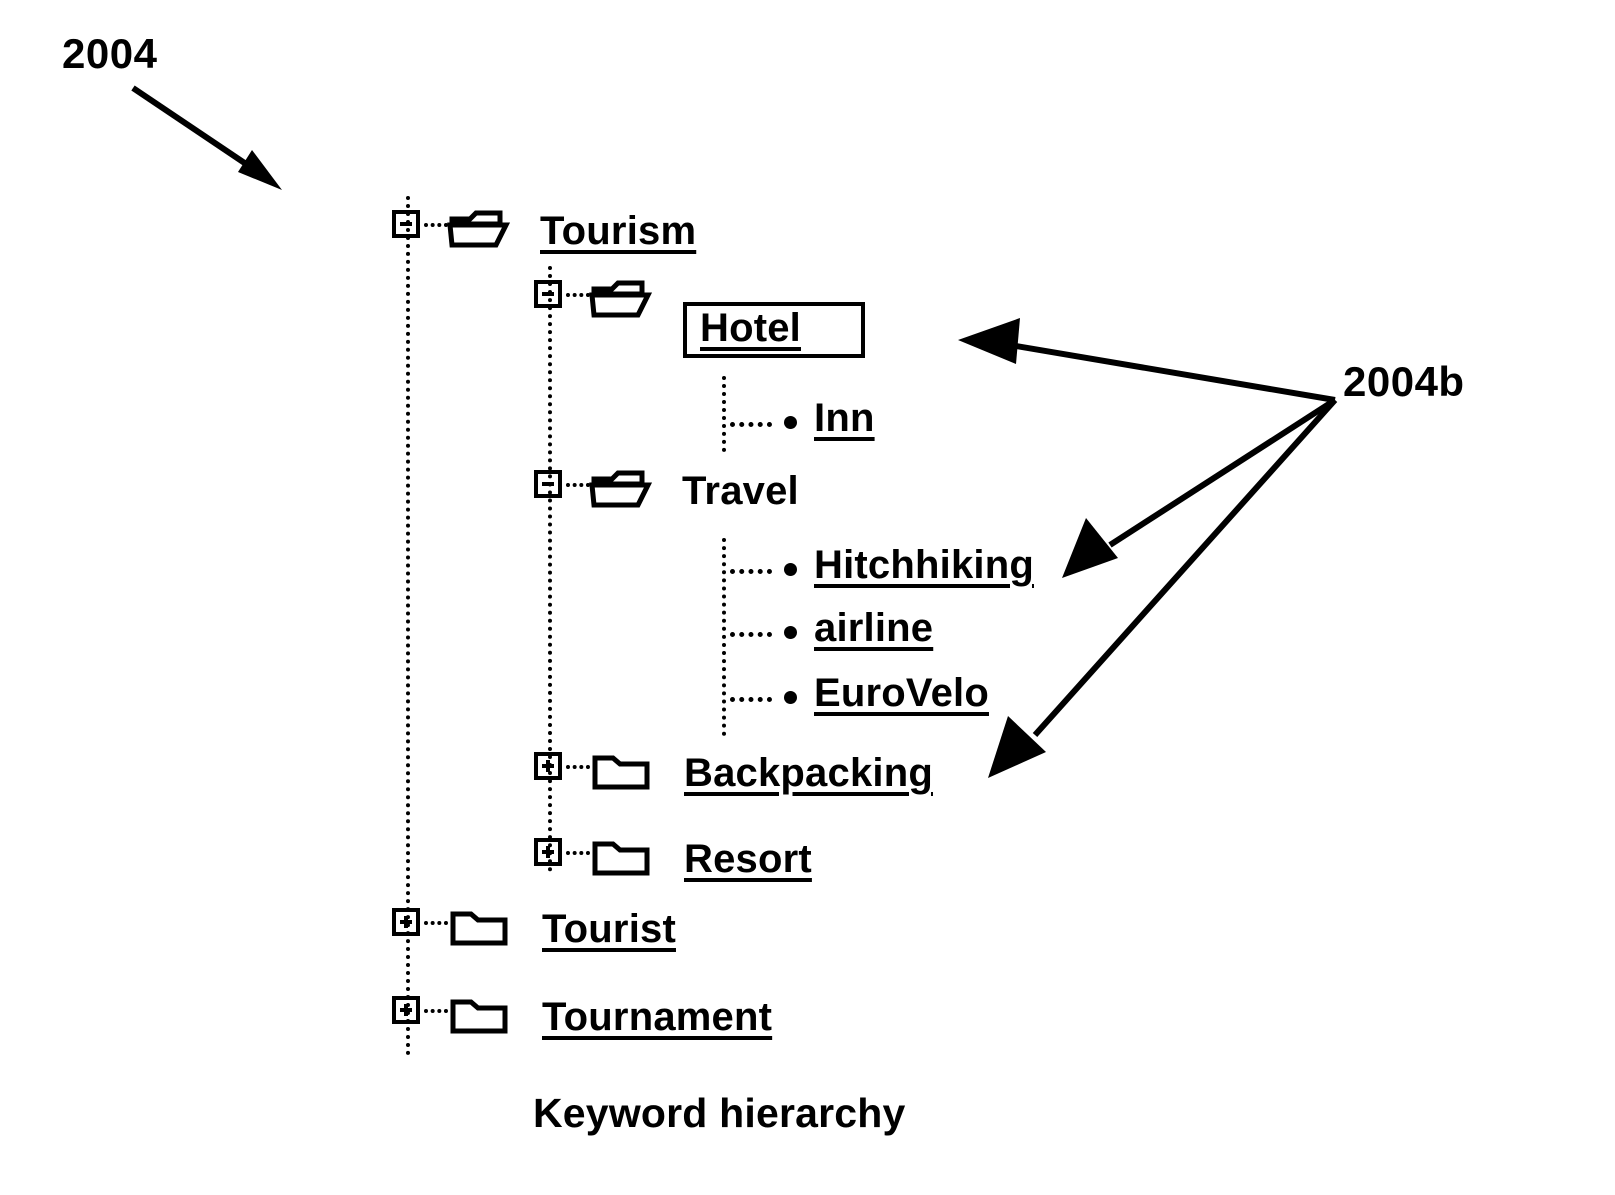 Image resolution: width=1615 pixels, height=1195 pixels. Describe the element at coordinates (436, 1011) in the screenshot. I see `tree-connector-tournament` at that location.